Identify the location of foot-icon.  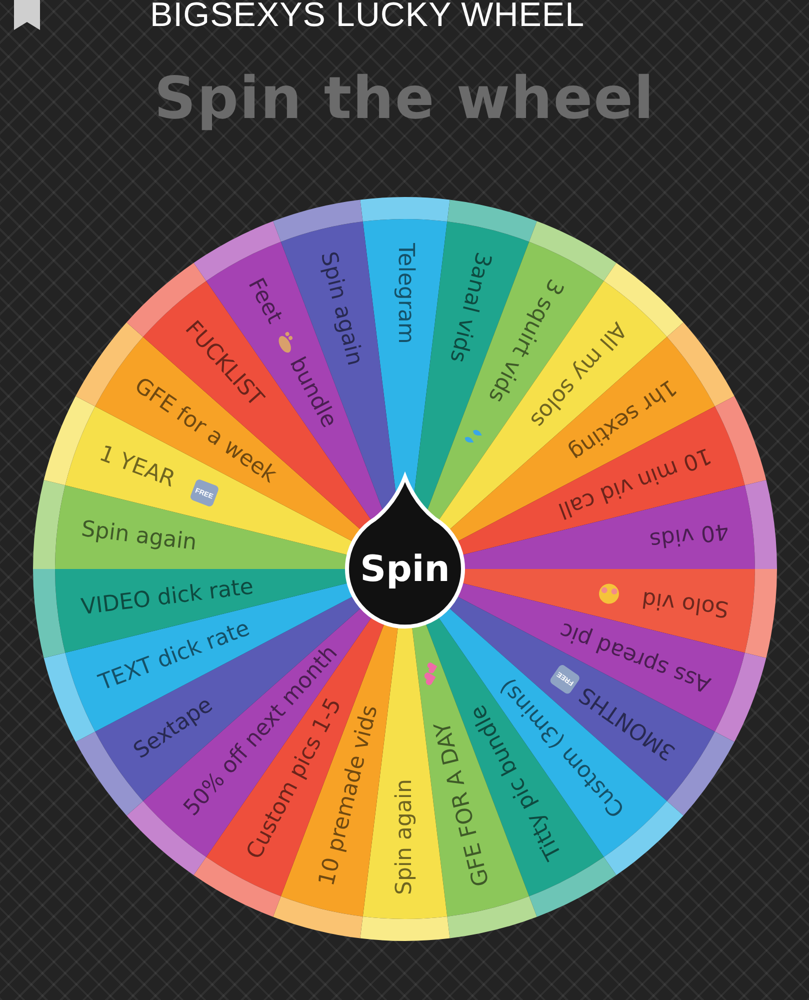
(285, 342).